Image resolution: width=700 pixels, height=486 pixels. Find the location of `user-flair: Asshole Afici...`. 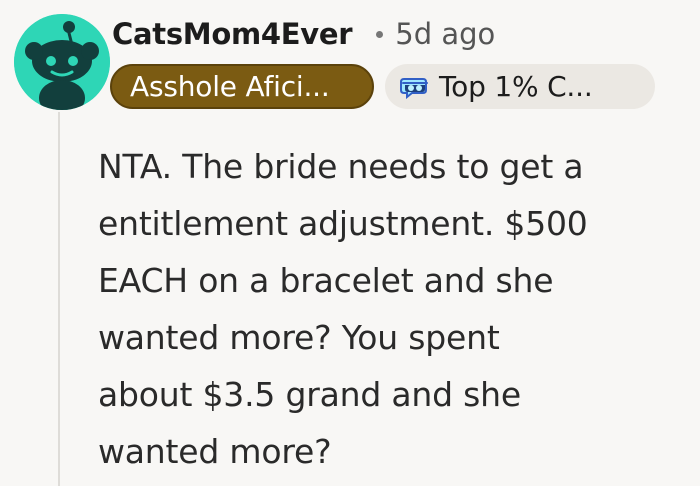

user-flair: Asshole Afici... is located at coordinates (242, 86).